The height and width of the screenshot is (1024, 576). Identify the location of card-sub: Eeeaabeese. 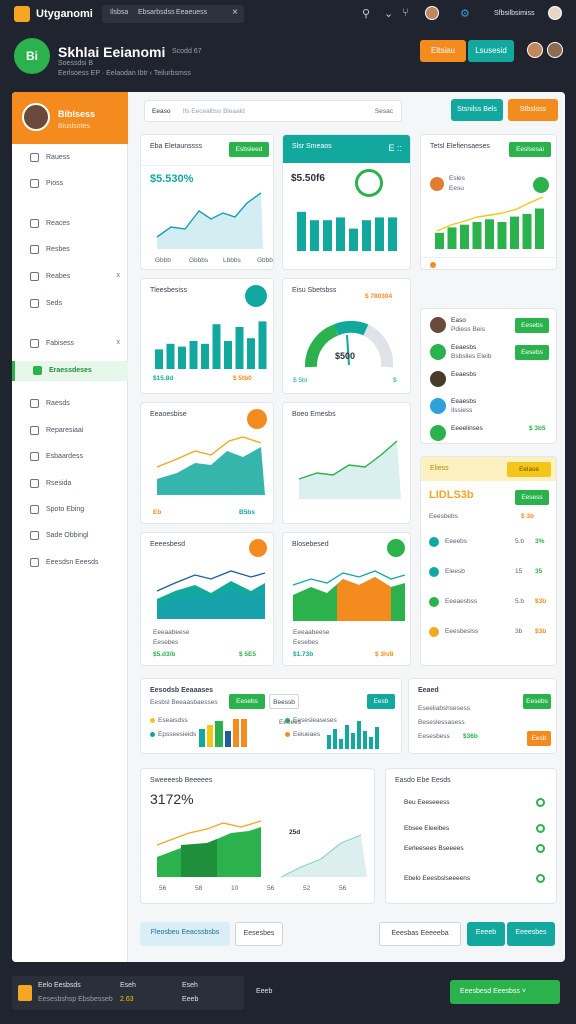
(171, 632).